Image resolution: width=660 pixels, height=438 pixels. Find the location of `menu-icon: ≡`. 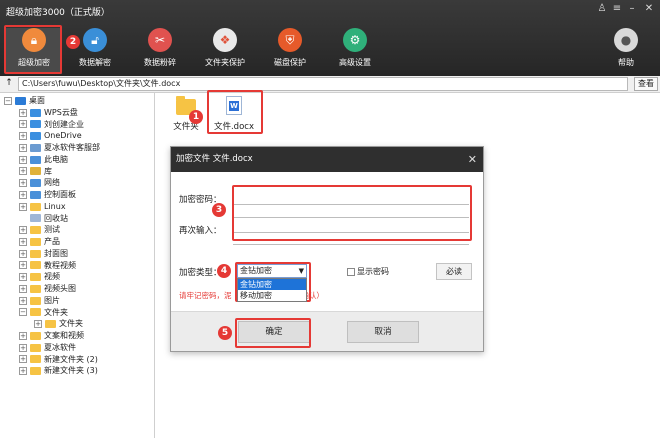

menu-icon: ≡ is located at coordinates (617, 8).